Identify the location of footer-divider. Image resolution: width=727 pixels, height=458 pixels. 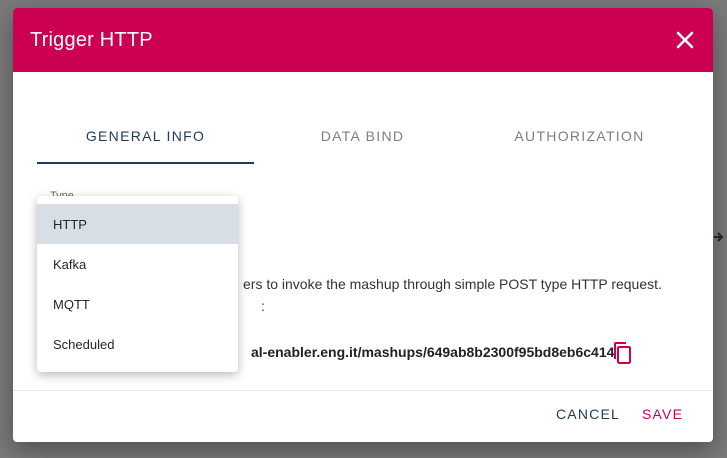
(363, 390).